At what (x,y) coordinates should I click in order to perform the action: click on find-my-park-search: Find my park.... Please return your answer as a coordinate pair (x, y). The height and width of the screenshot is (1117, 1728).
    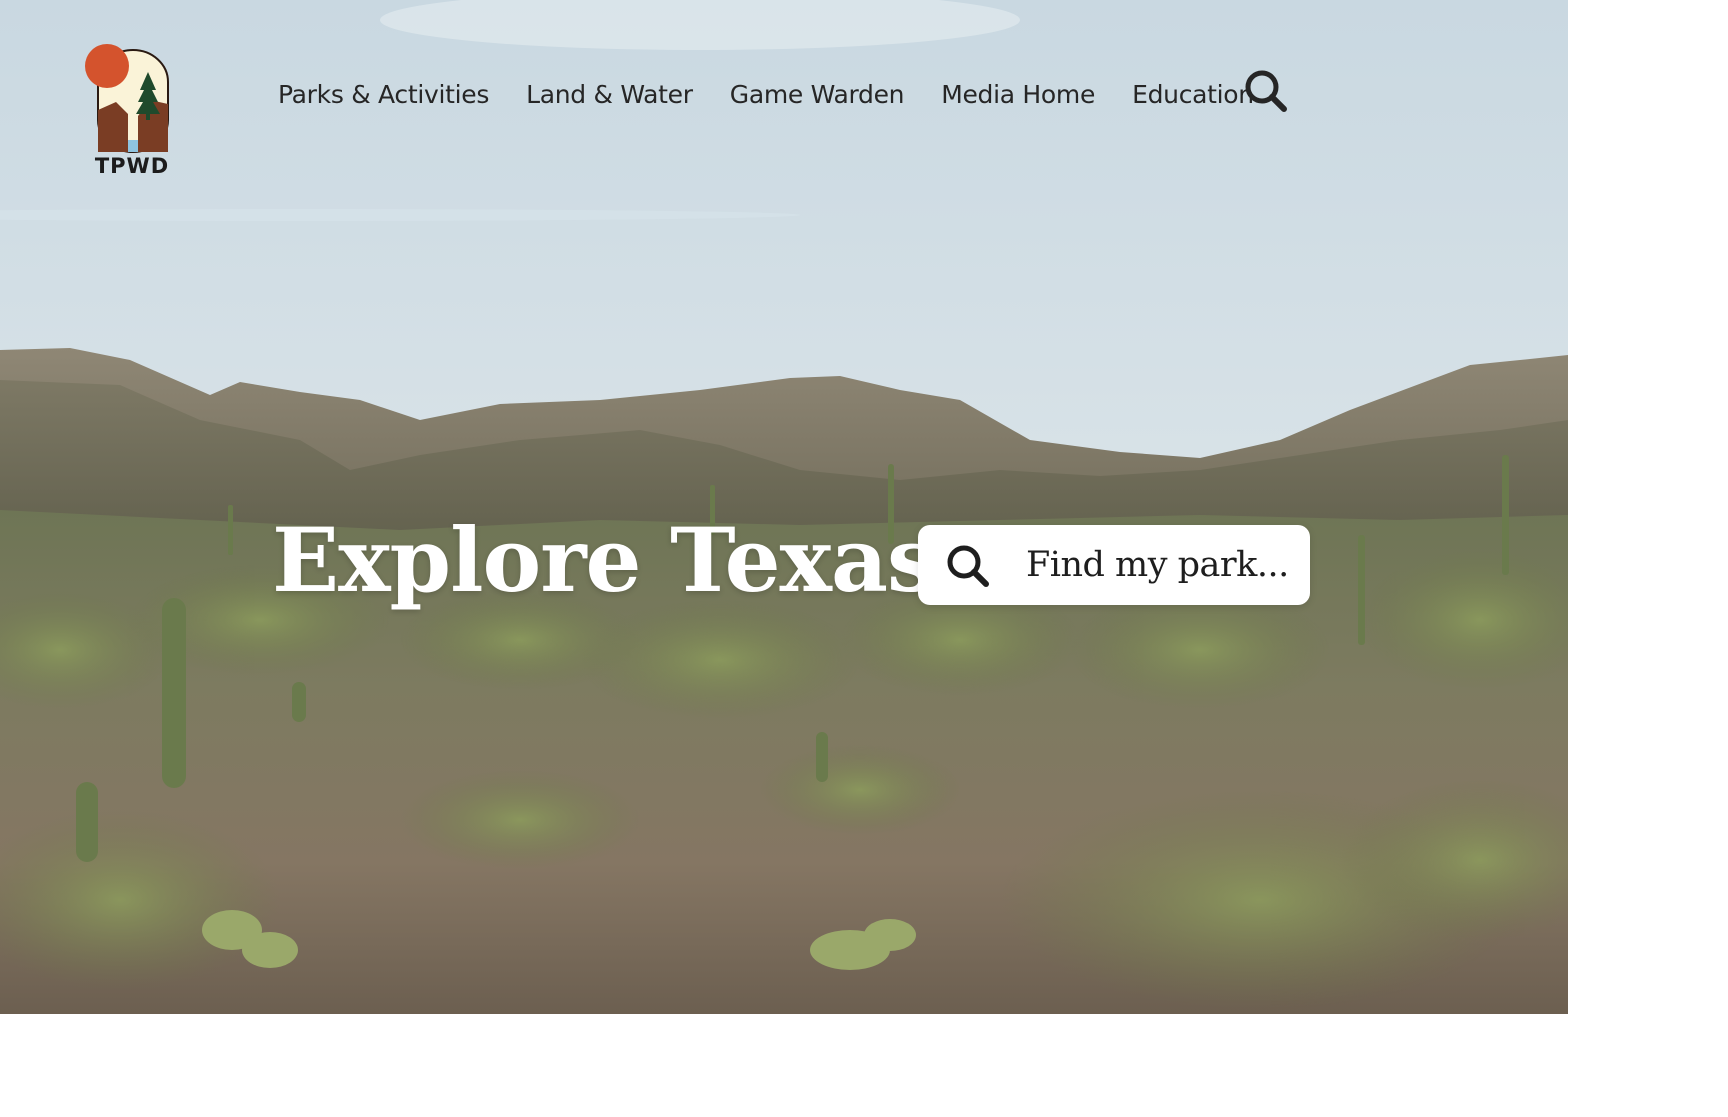
    Looking at the image, I should click on (1114, 565).